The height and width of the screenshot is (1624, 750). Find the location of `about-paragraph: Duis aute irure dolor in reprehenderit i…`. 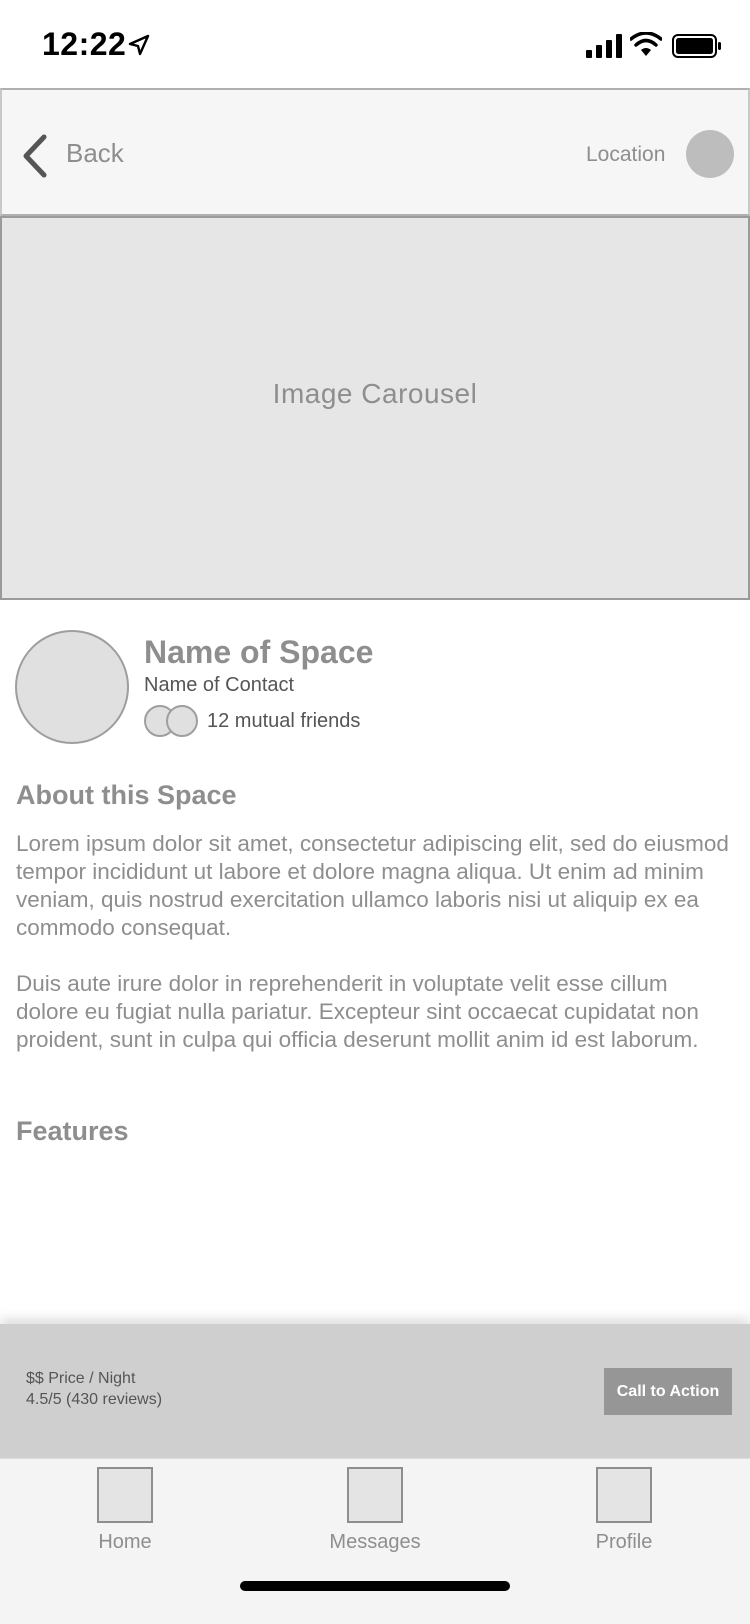

about-paragraph: Duis aute irure dolor in reprehenderit i… is located at coordinates (357, 1011).